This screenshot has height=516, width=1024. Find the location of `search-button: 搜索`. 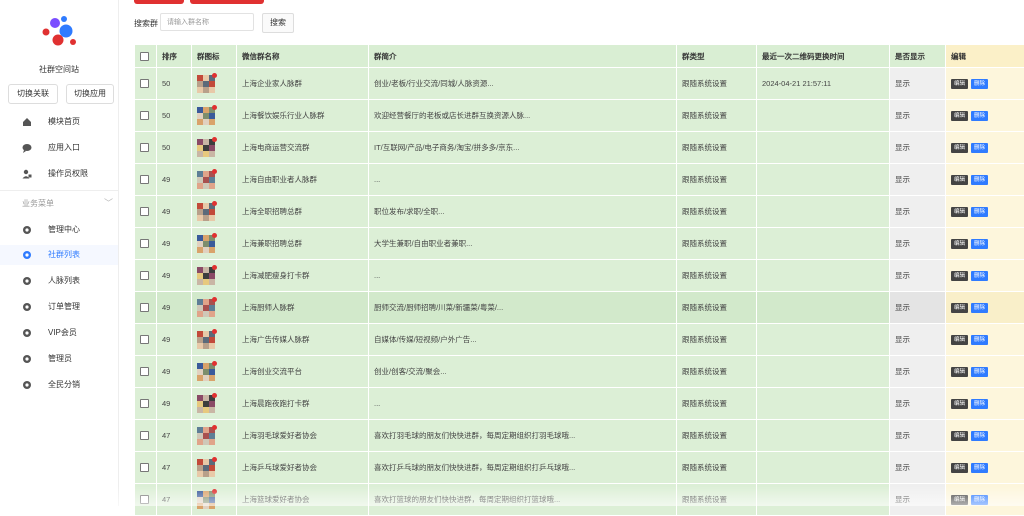

search-button: 搜索 is located at coordinates (278, 23).